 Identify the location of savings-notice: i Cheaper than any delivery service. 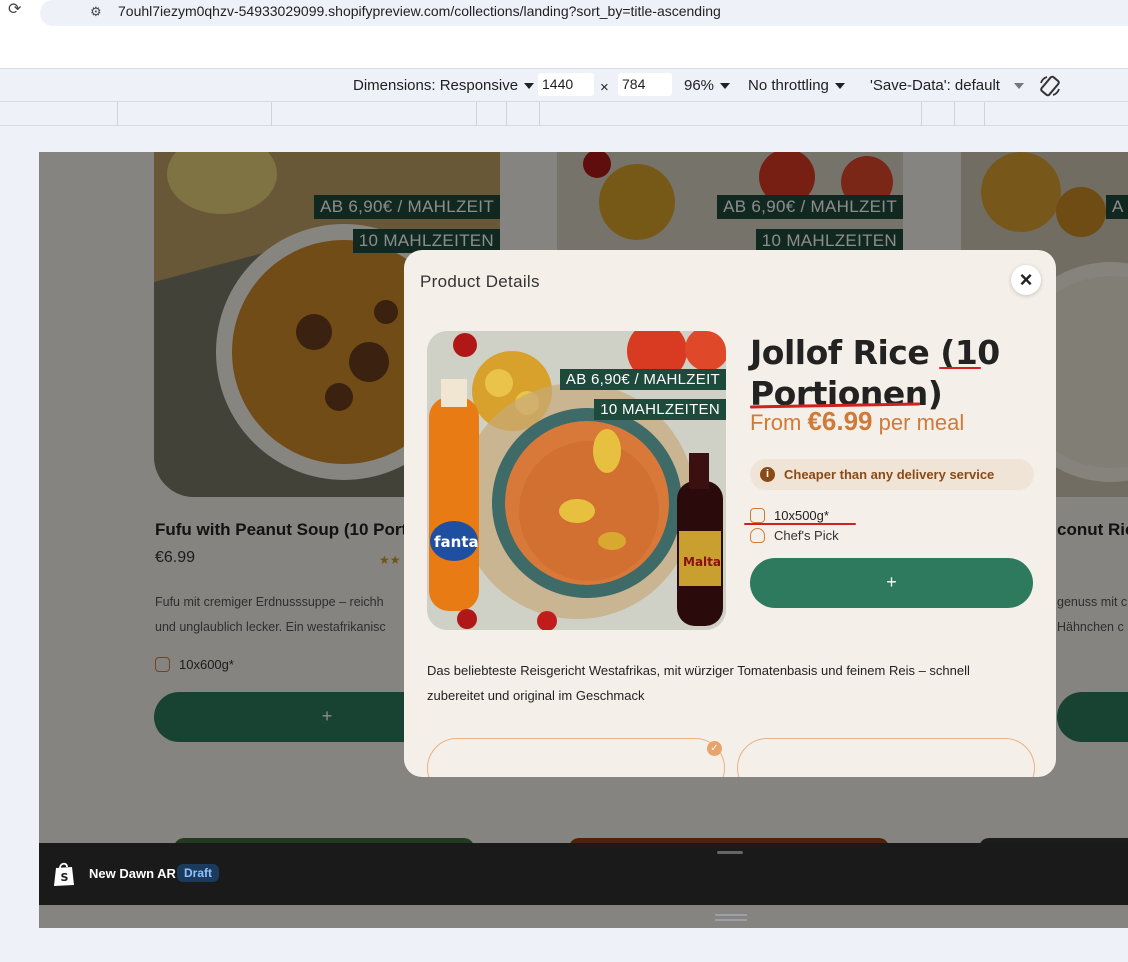
(892, 474).